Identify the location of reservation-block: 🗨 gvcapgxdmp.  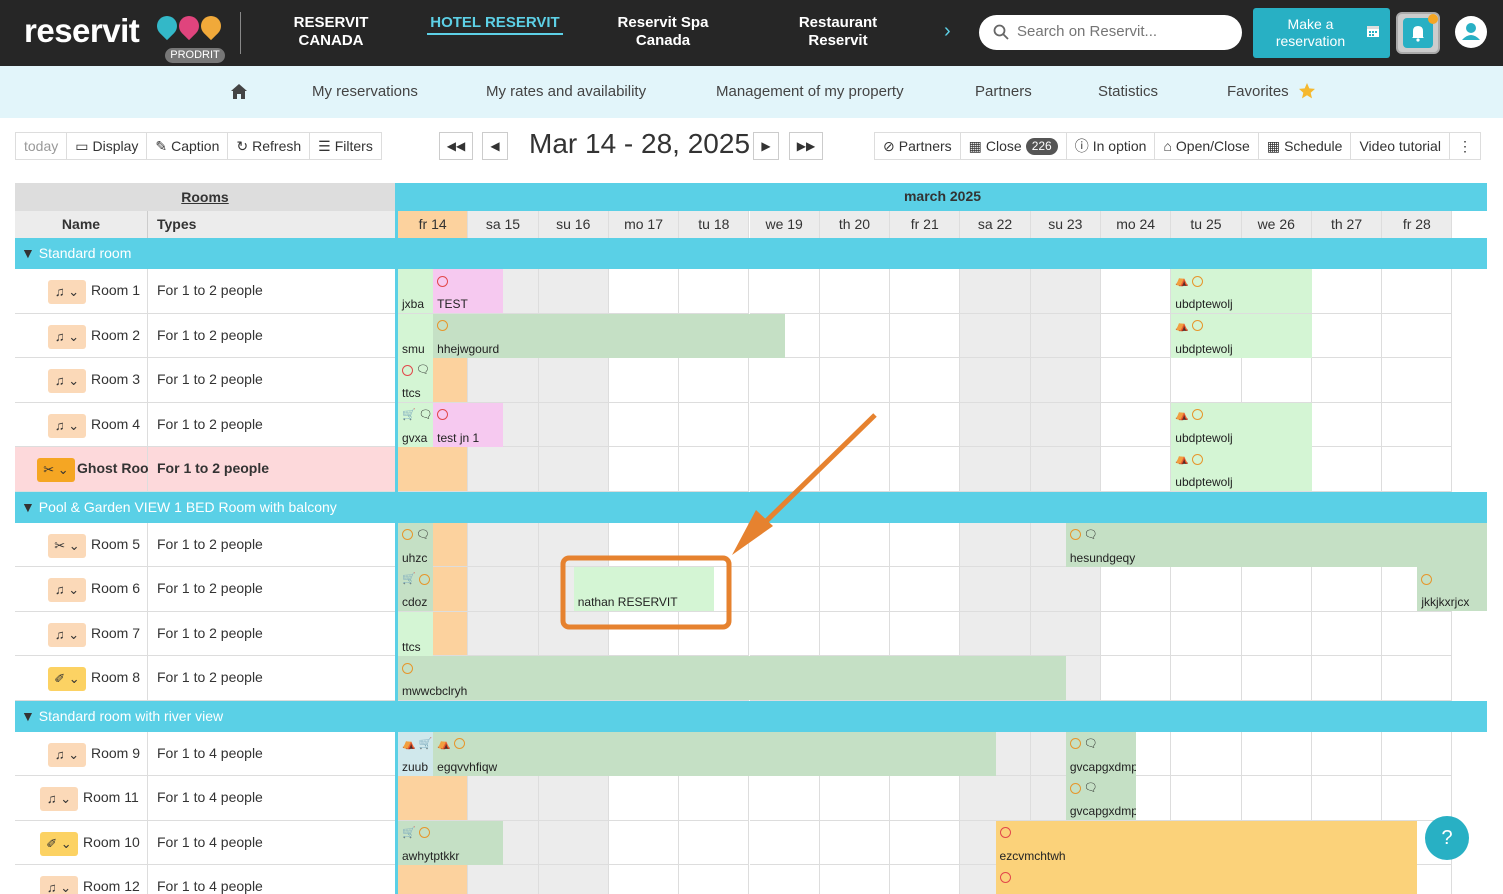
(1101, 753).